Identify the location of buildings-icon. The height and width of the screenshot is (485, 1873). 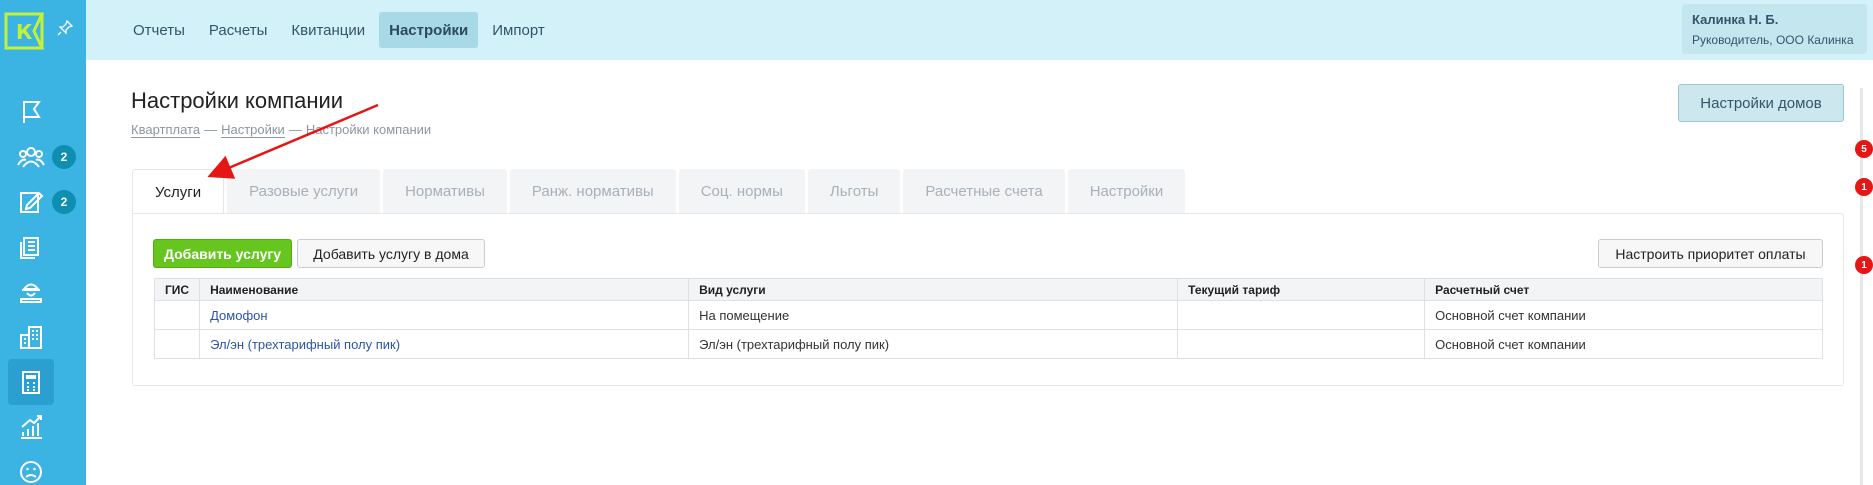
(31, 337).